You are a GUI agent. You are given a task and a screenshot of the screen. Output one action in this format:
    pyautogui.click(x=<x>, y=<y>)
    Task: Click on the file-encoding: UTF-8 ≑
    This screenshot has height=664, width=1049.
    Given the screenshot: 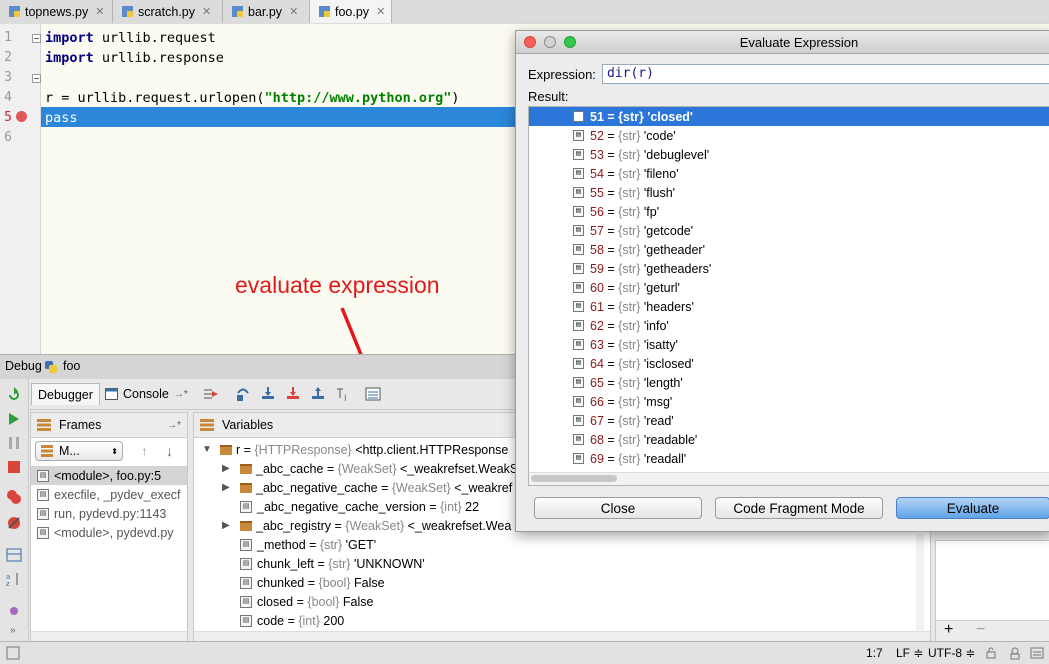 What is the action you would take?
    pyautogui.click(x=951, y=653)
    